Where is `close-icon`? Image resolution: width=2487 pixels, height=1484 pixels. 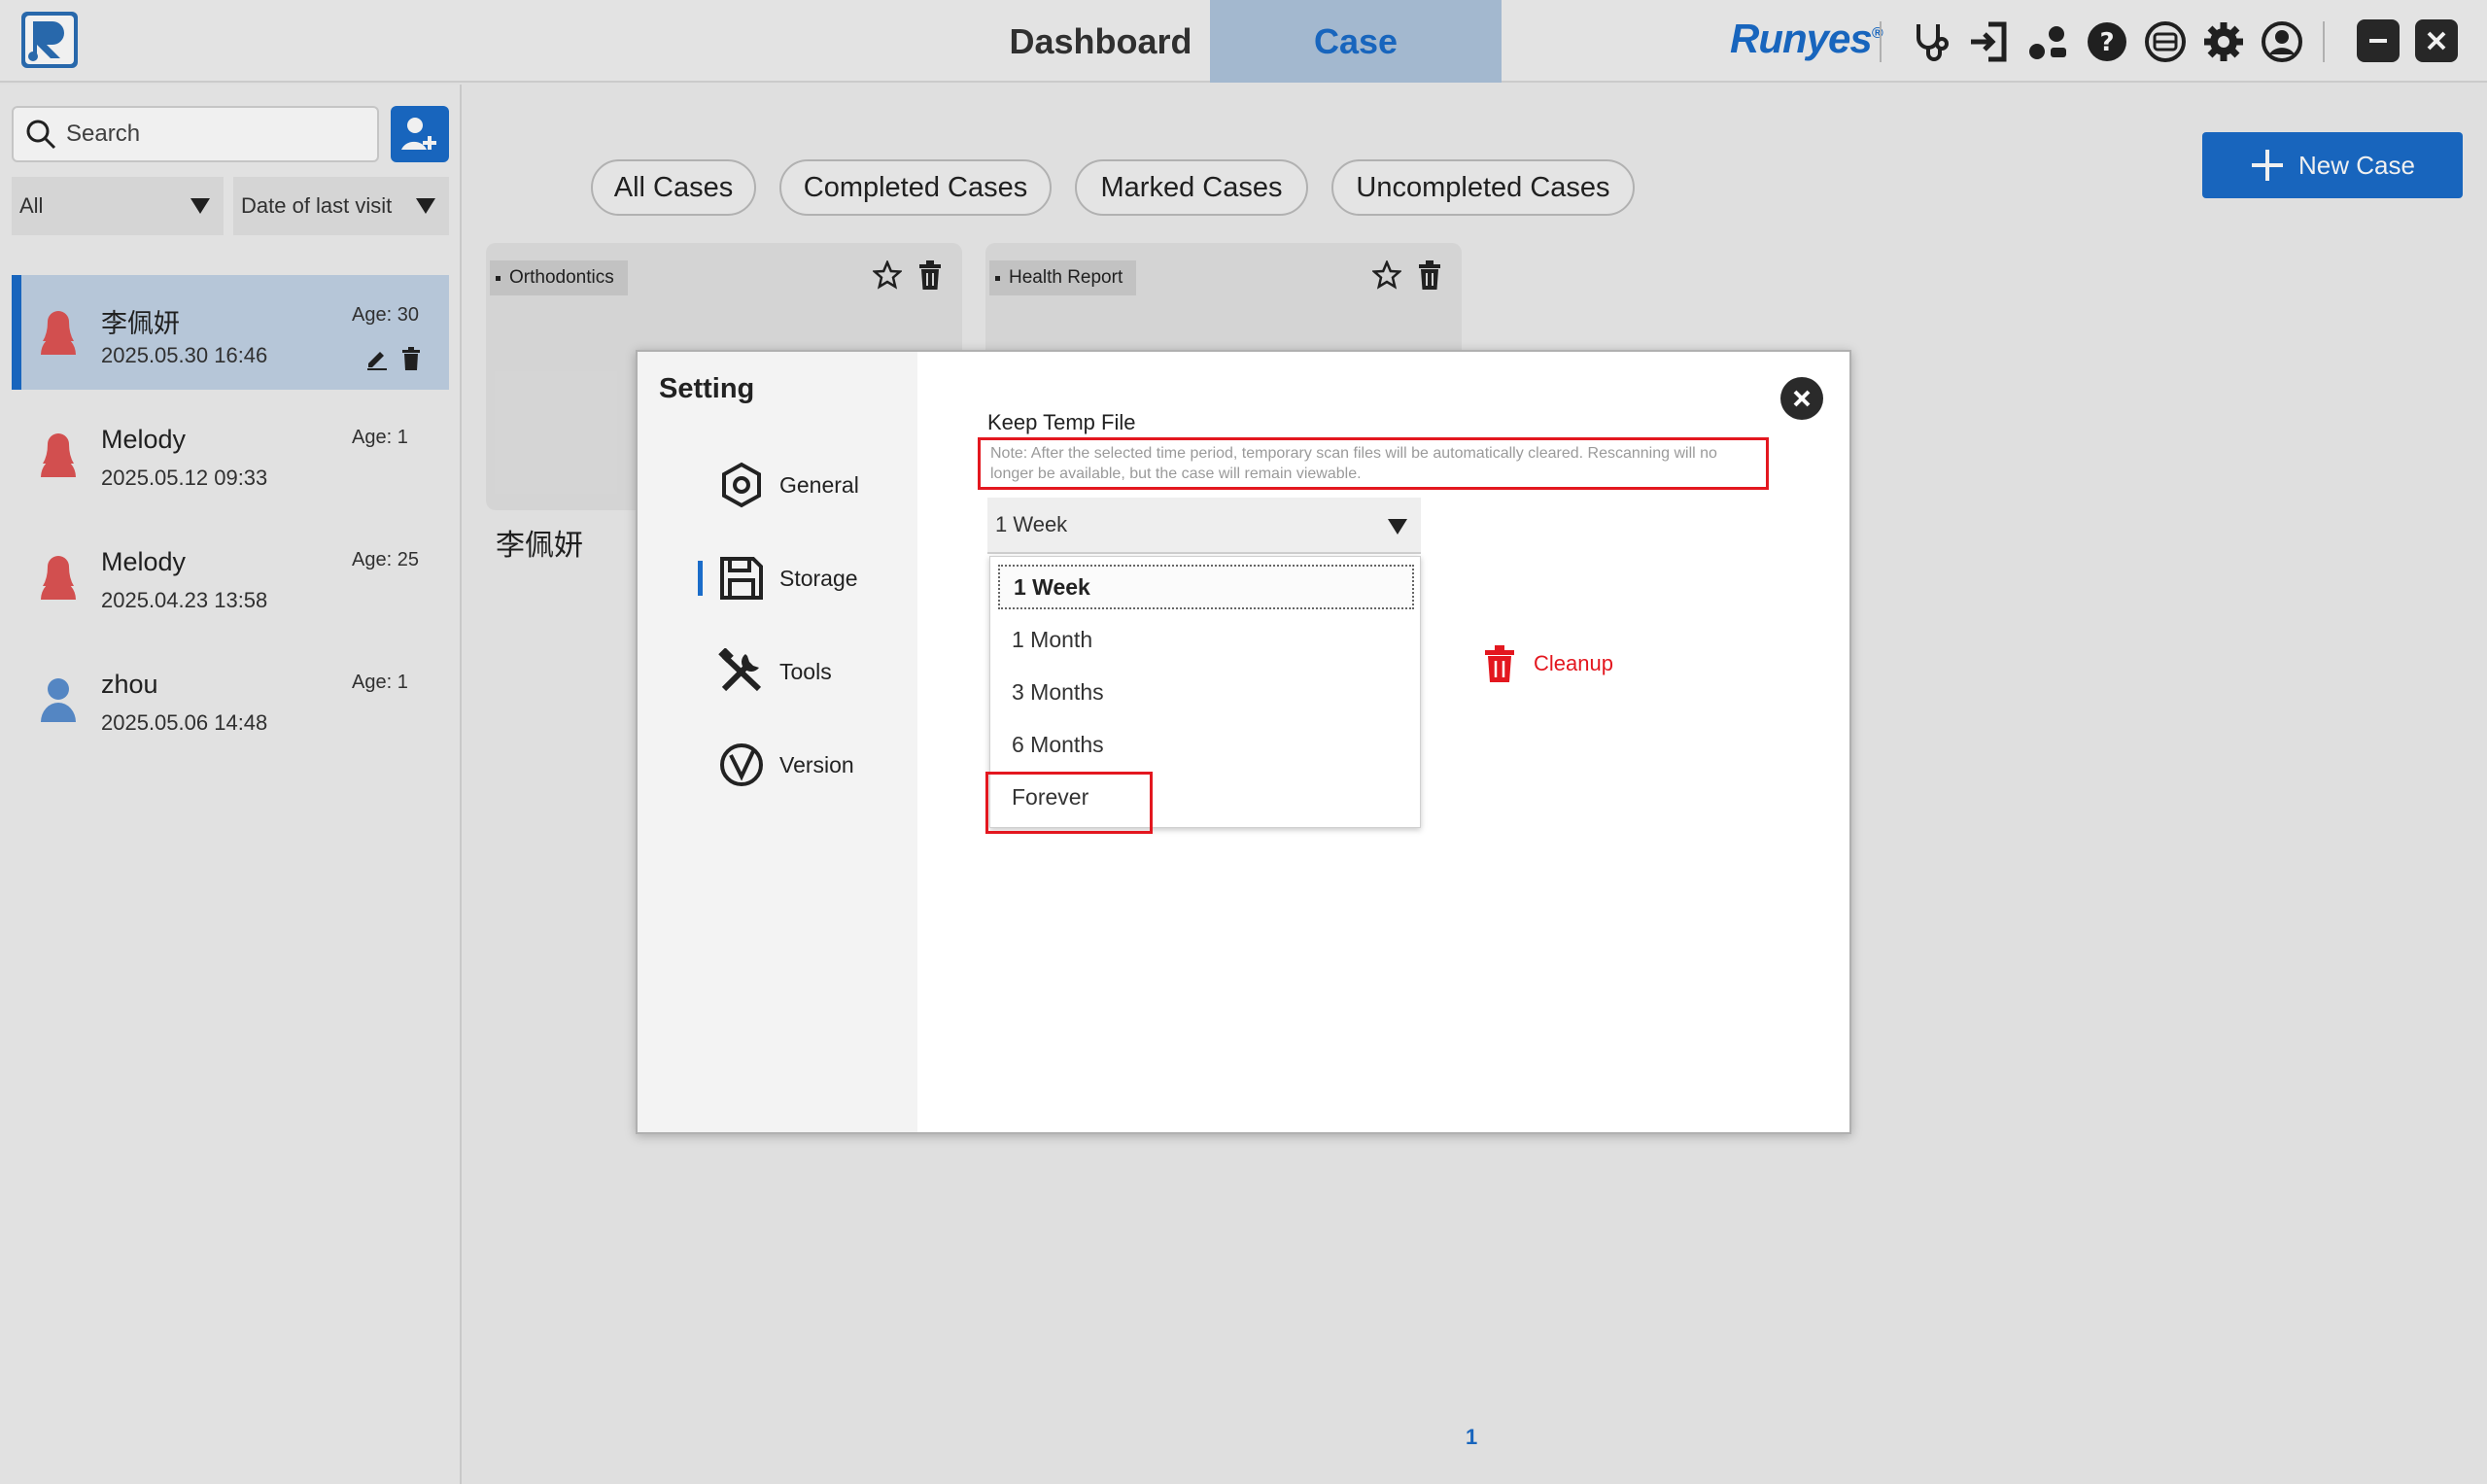
close-icon is located at coordinates (1802, 398).